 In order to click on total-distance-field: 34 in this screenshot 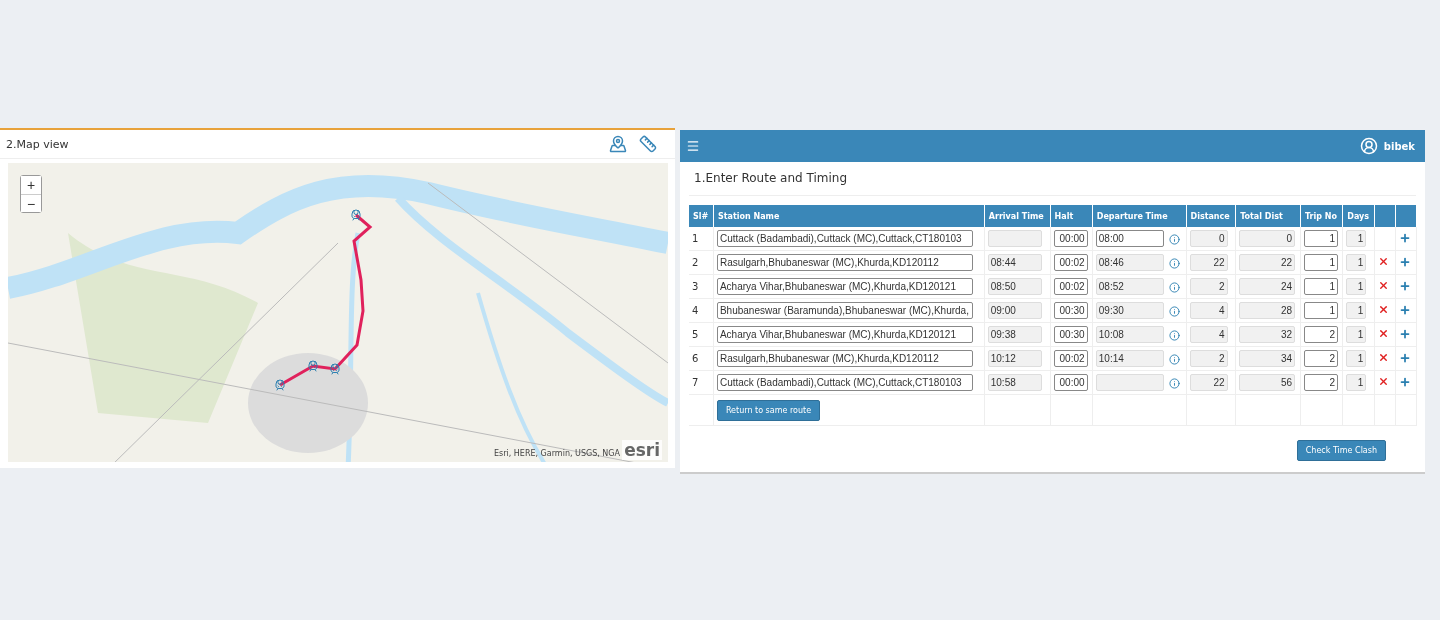, I will do `click(1267, 358)`.